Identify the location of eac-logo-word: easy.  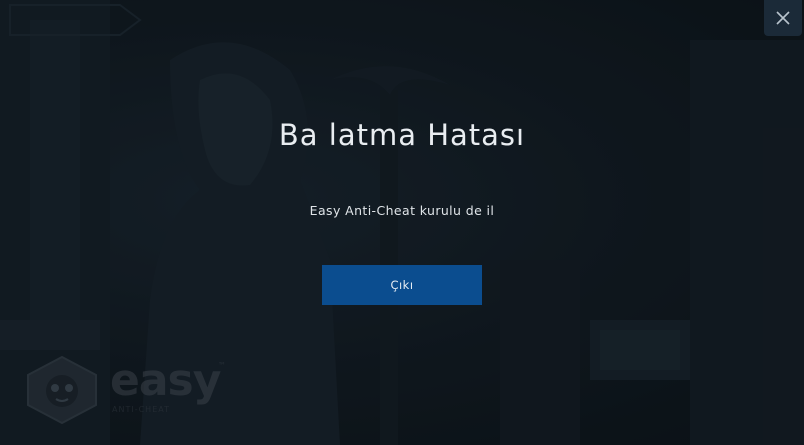
(165, 380).